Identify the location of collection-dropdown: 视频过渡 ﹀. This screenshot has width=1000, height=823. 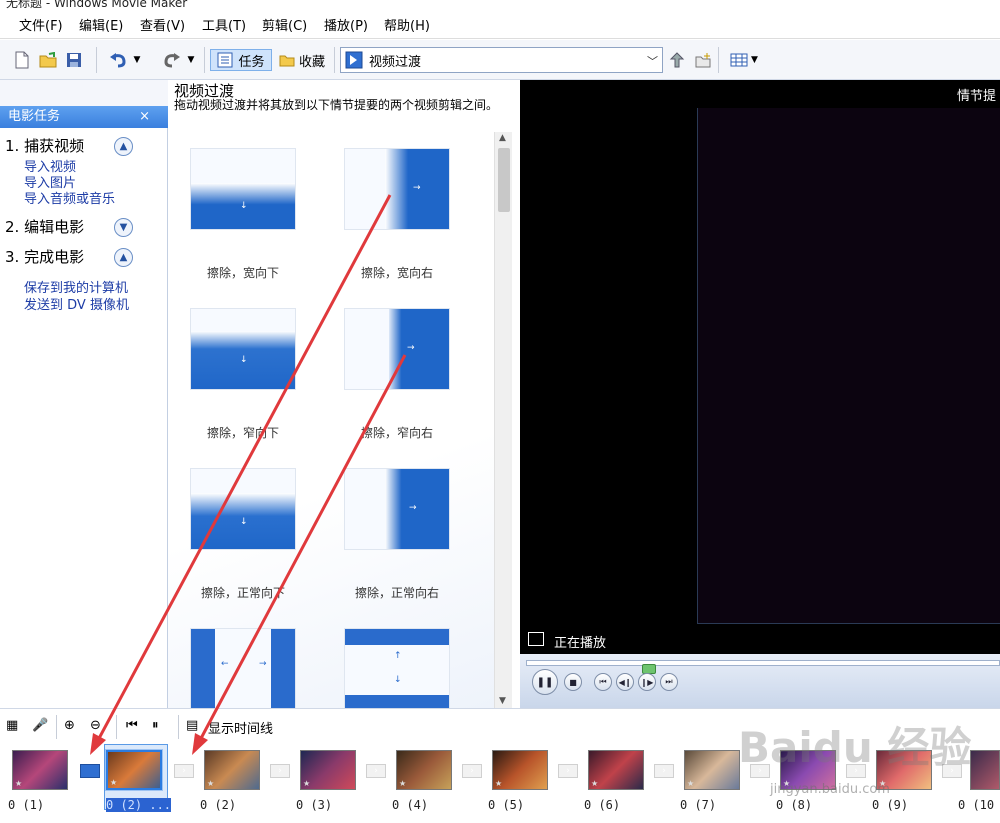
(501, 60).